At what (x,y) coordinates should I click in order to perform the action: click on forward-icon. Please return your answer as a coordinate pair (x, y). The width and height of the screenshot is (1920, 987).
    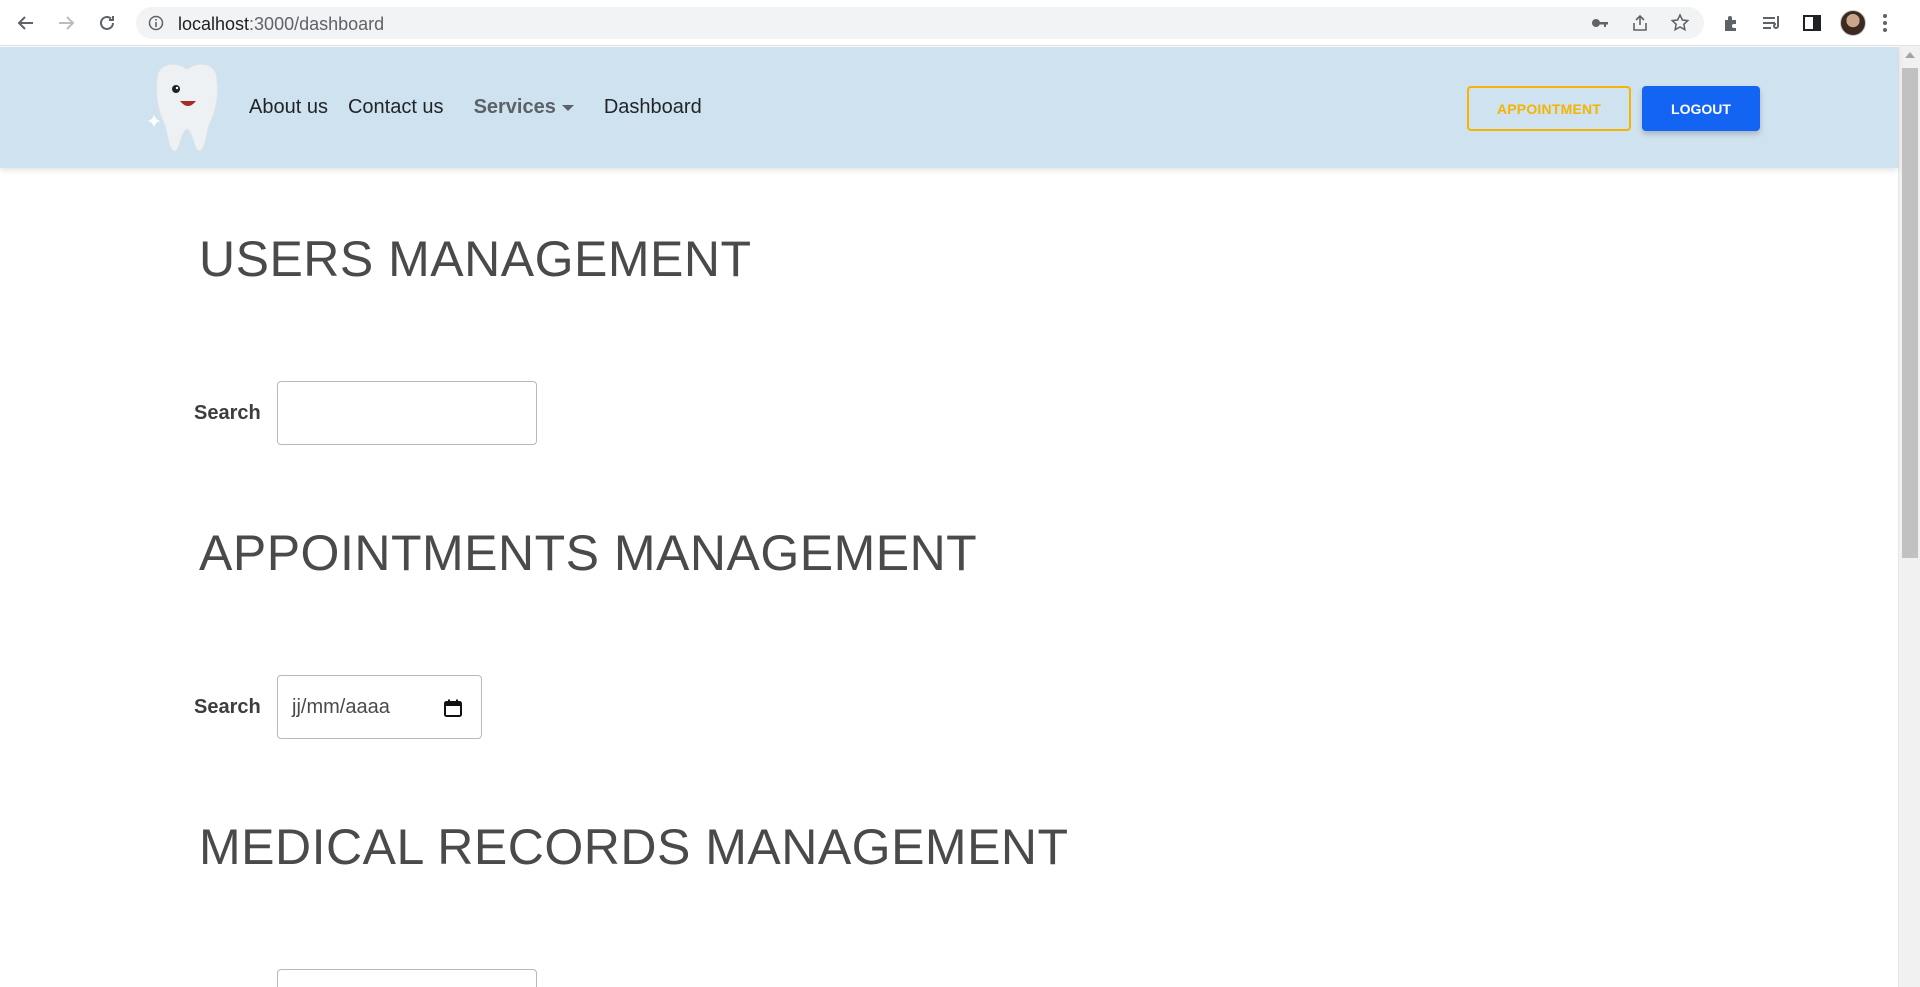
    Looking at the image, I should click on (66, 23).